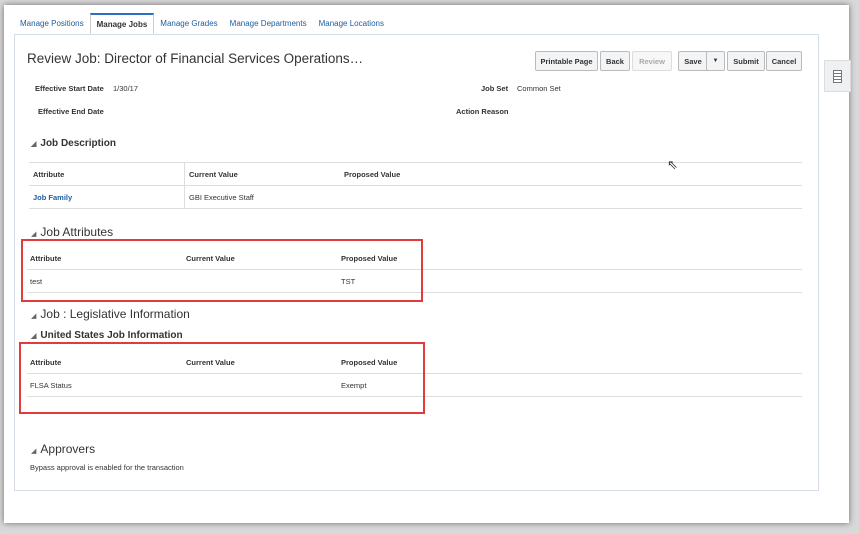  I want to click on start-date-value: 1/30/17, so click(126, 88).